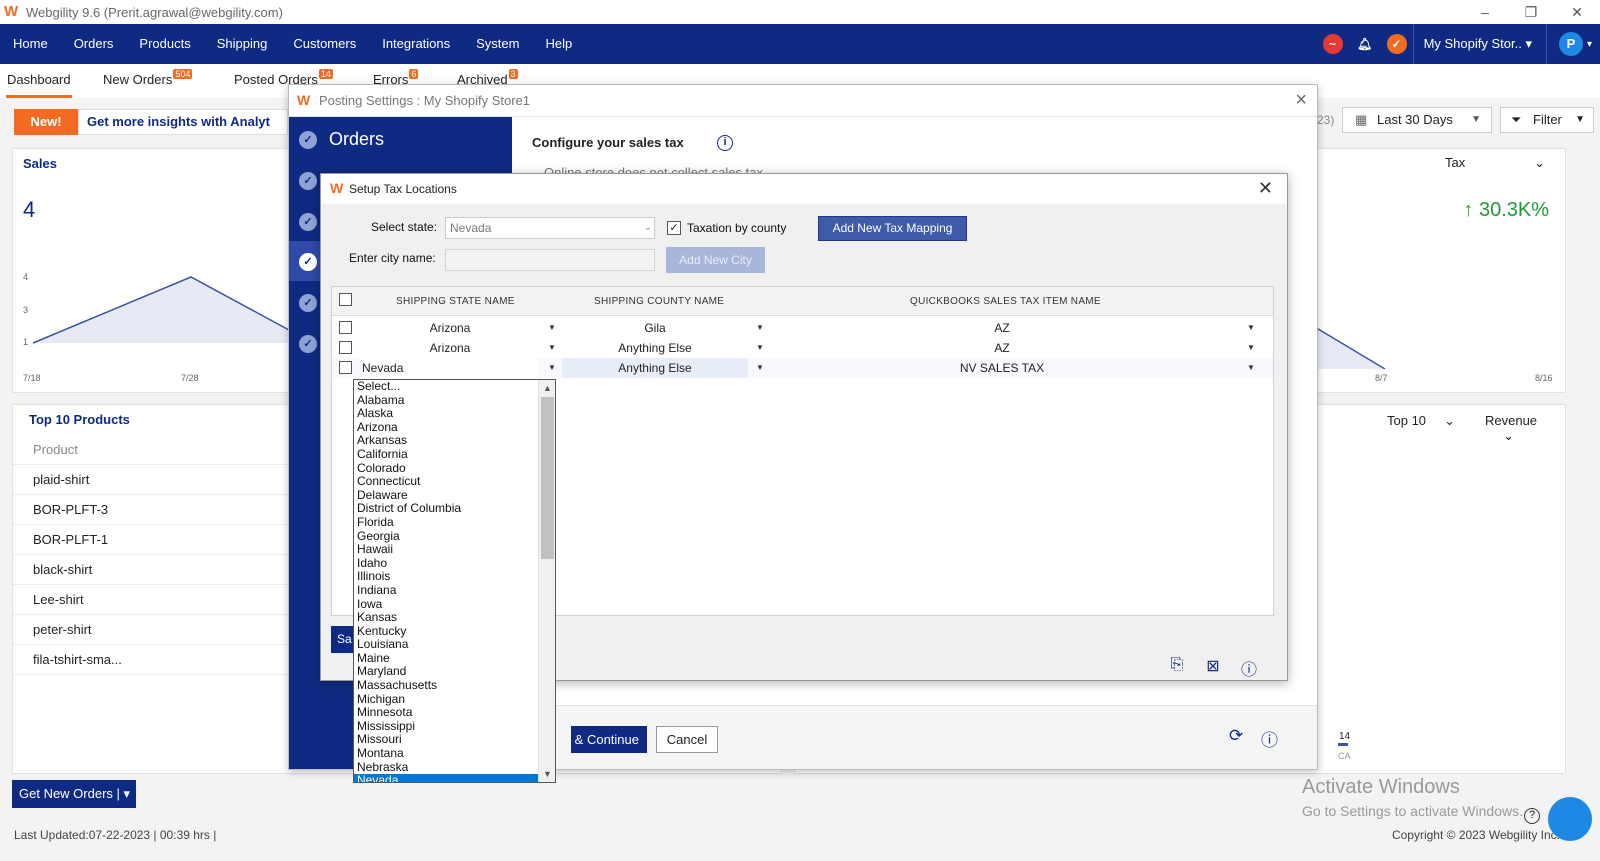 This screenshot has height=861, width=1600. Describe the element at coordinates (74, 794) in the screenshot. I see `get-new-orders-button: Get New Orders | ▾` at that location.